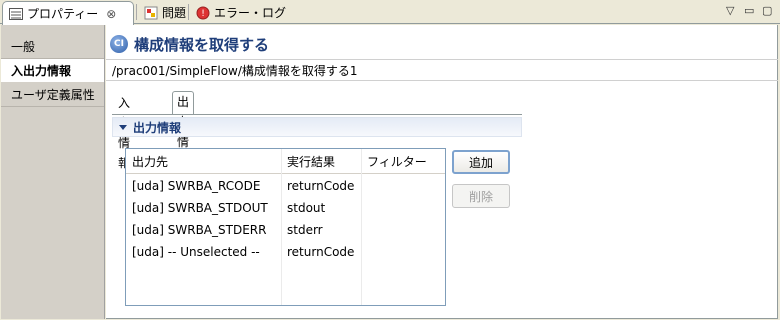 This screenshot has width=780, height=320. Describe the element at coordinates (52, 95) in the screenshot. I see `category-user-attributes: ユーザ定義属性` at that location.